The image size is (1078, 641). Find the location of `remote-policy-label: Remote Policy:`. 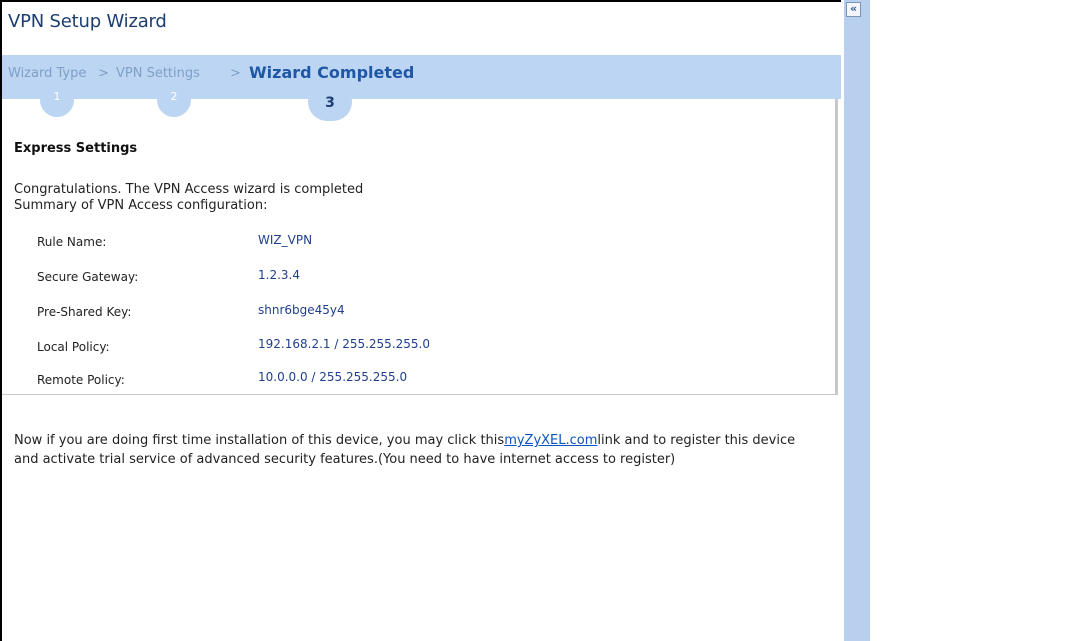

remote-policy-label: Remote Policy: is located at coordinates (81, 380).